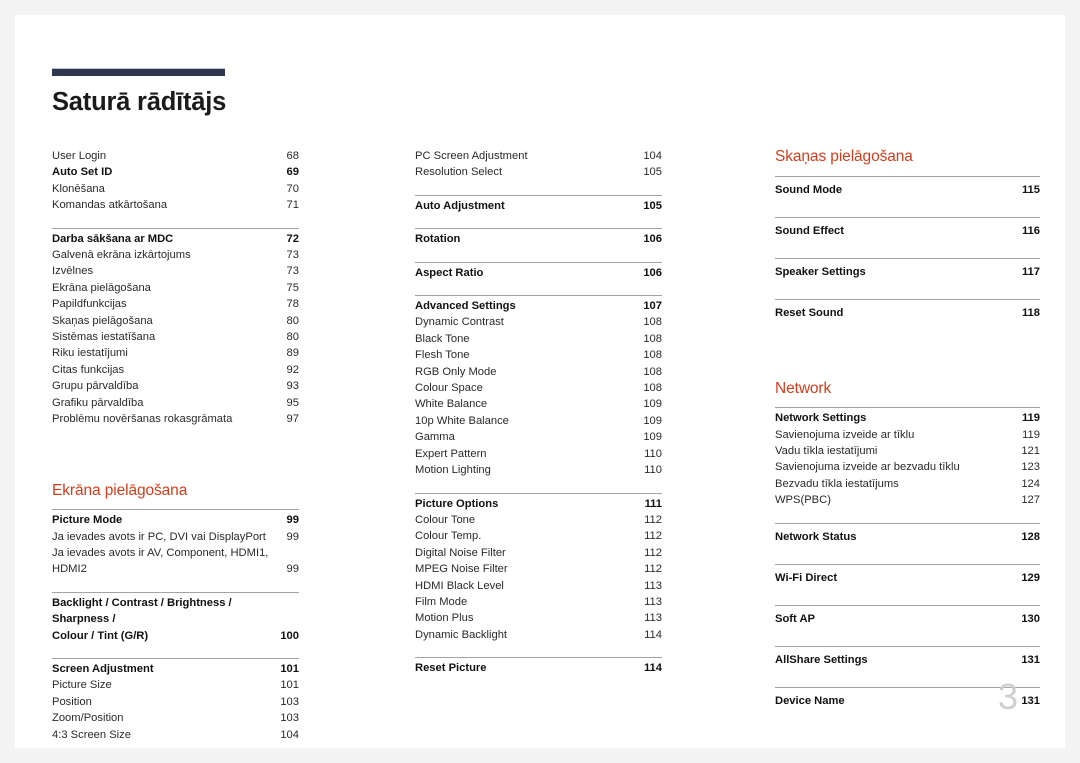 The height and width of the screenshot is (763, 1080). Describe the element at coordinates (907, 500) in the screenshot. I see `toc-entry: WPS(PBC) 127` at that location.